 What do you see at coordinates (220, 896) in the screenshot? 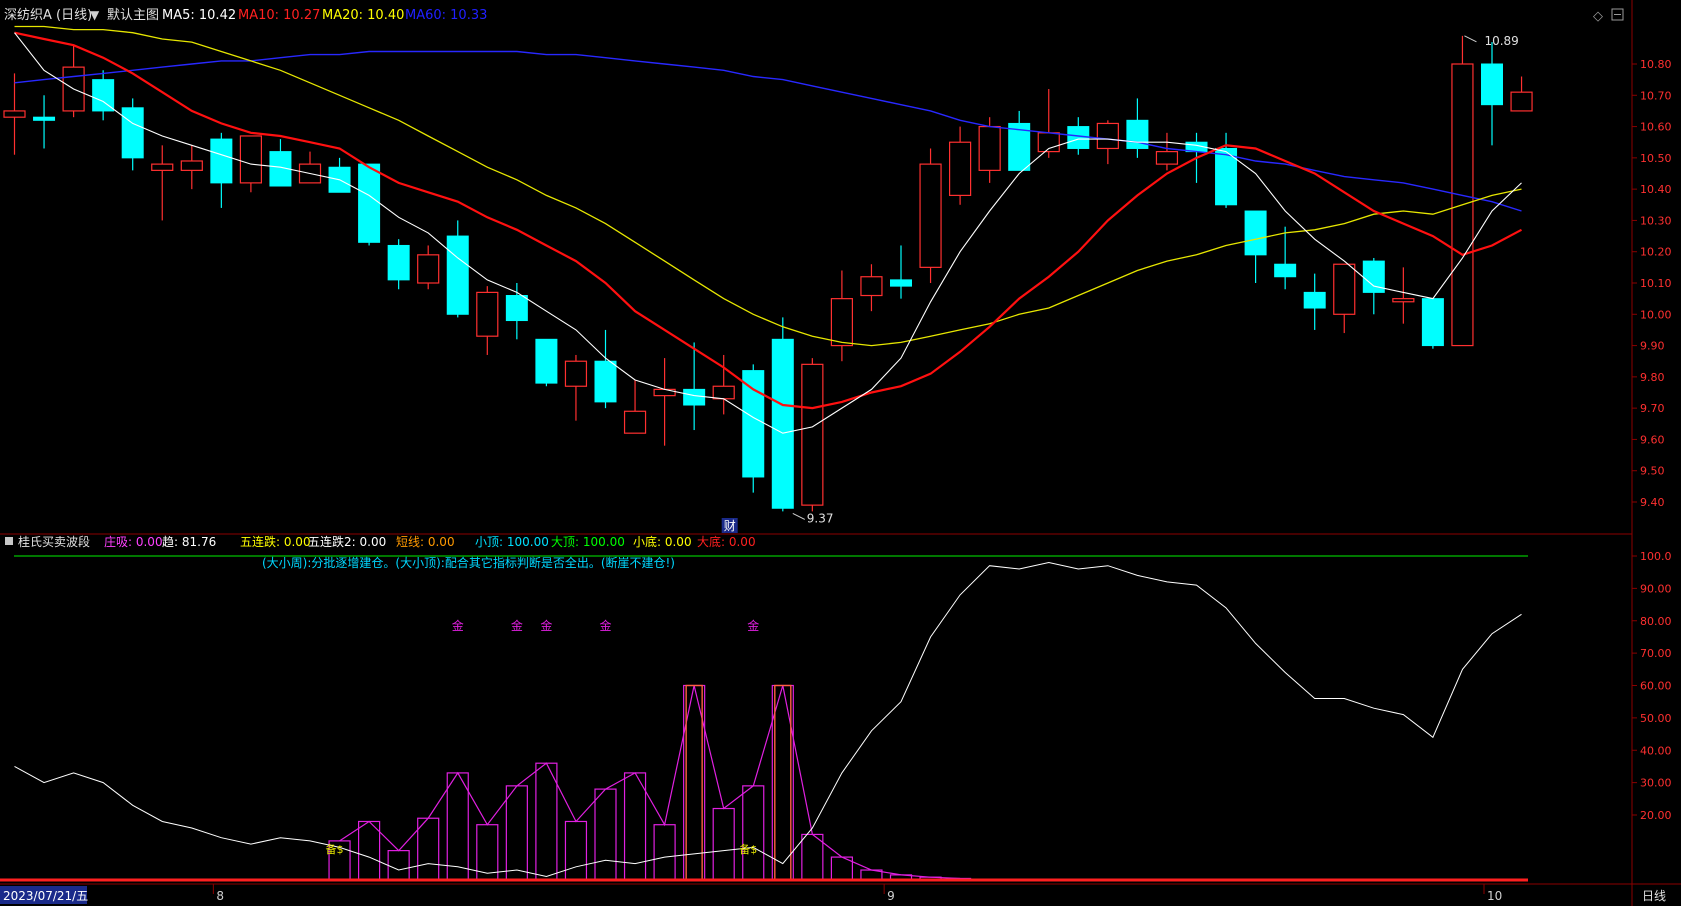
I see `month-label: 8` at bounding box center [220, 896].